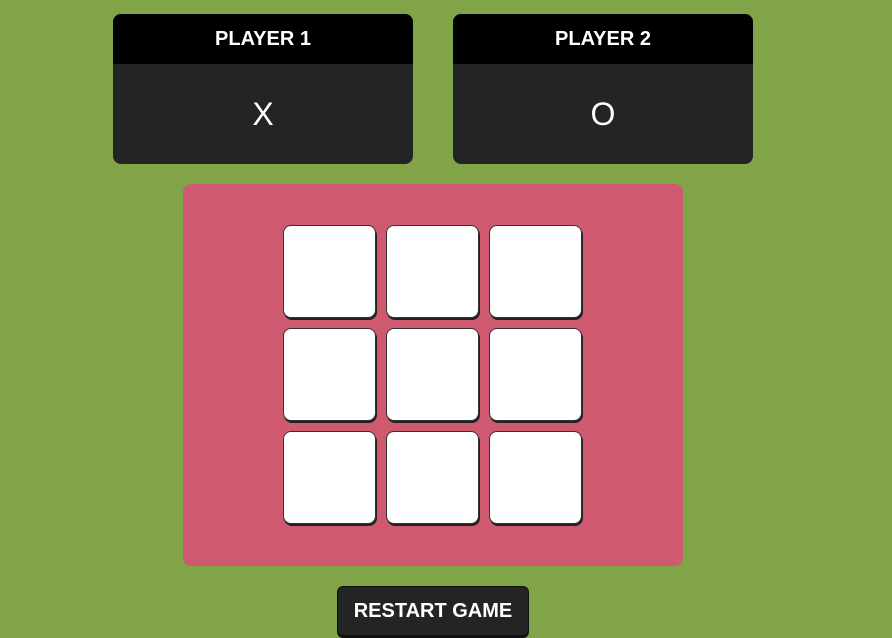 This screenshot has width=892, height=638. What do you see at coordinates (603, 39) in the screenshot?
I see `player-2-label: PLAYER 2` at bounding box center [603, 39].